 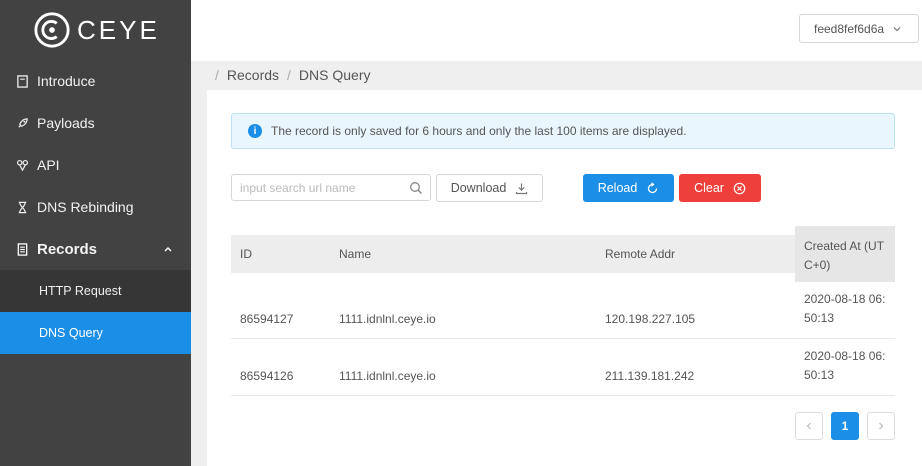 What do you see at coordinates (817, 265) in the screenshot?
I see `column-header-line: C+0)` at bounding box center [817, 265].